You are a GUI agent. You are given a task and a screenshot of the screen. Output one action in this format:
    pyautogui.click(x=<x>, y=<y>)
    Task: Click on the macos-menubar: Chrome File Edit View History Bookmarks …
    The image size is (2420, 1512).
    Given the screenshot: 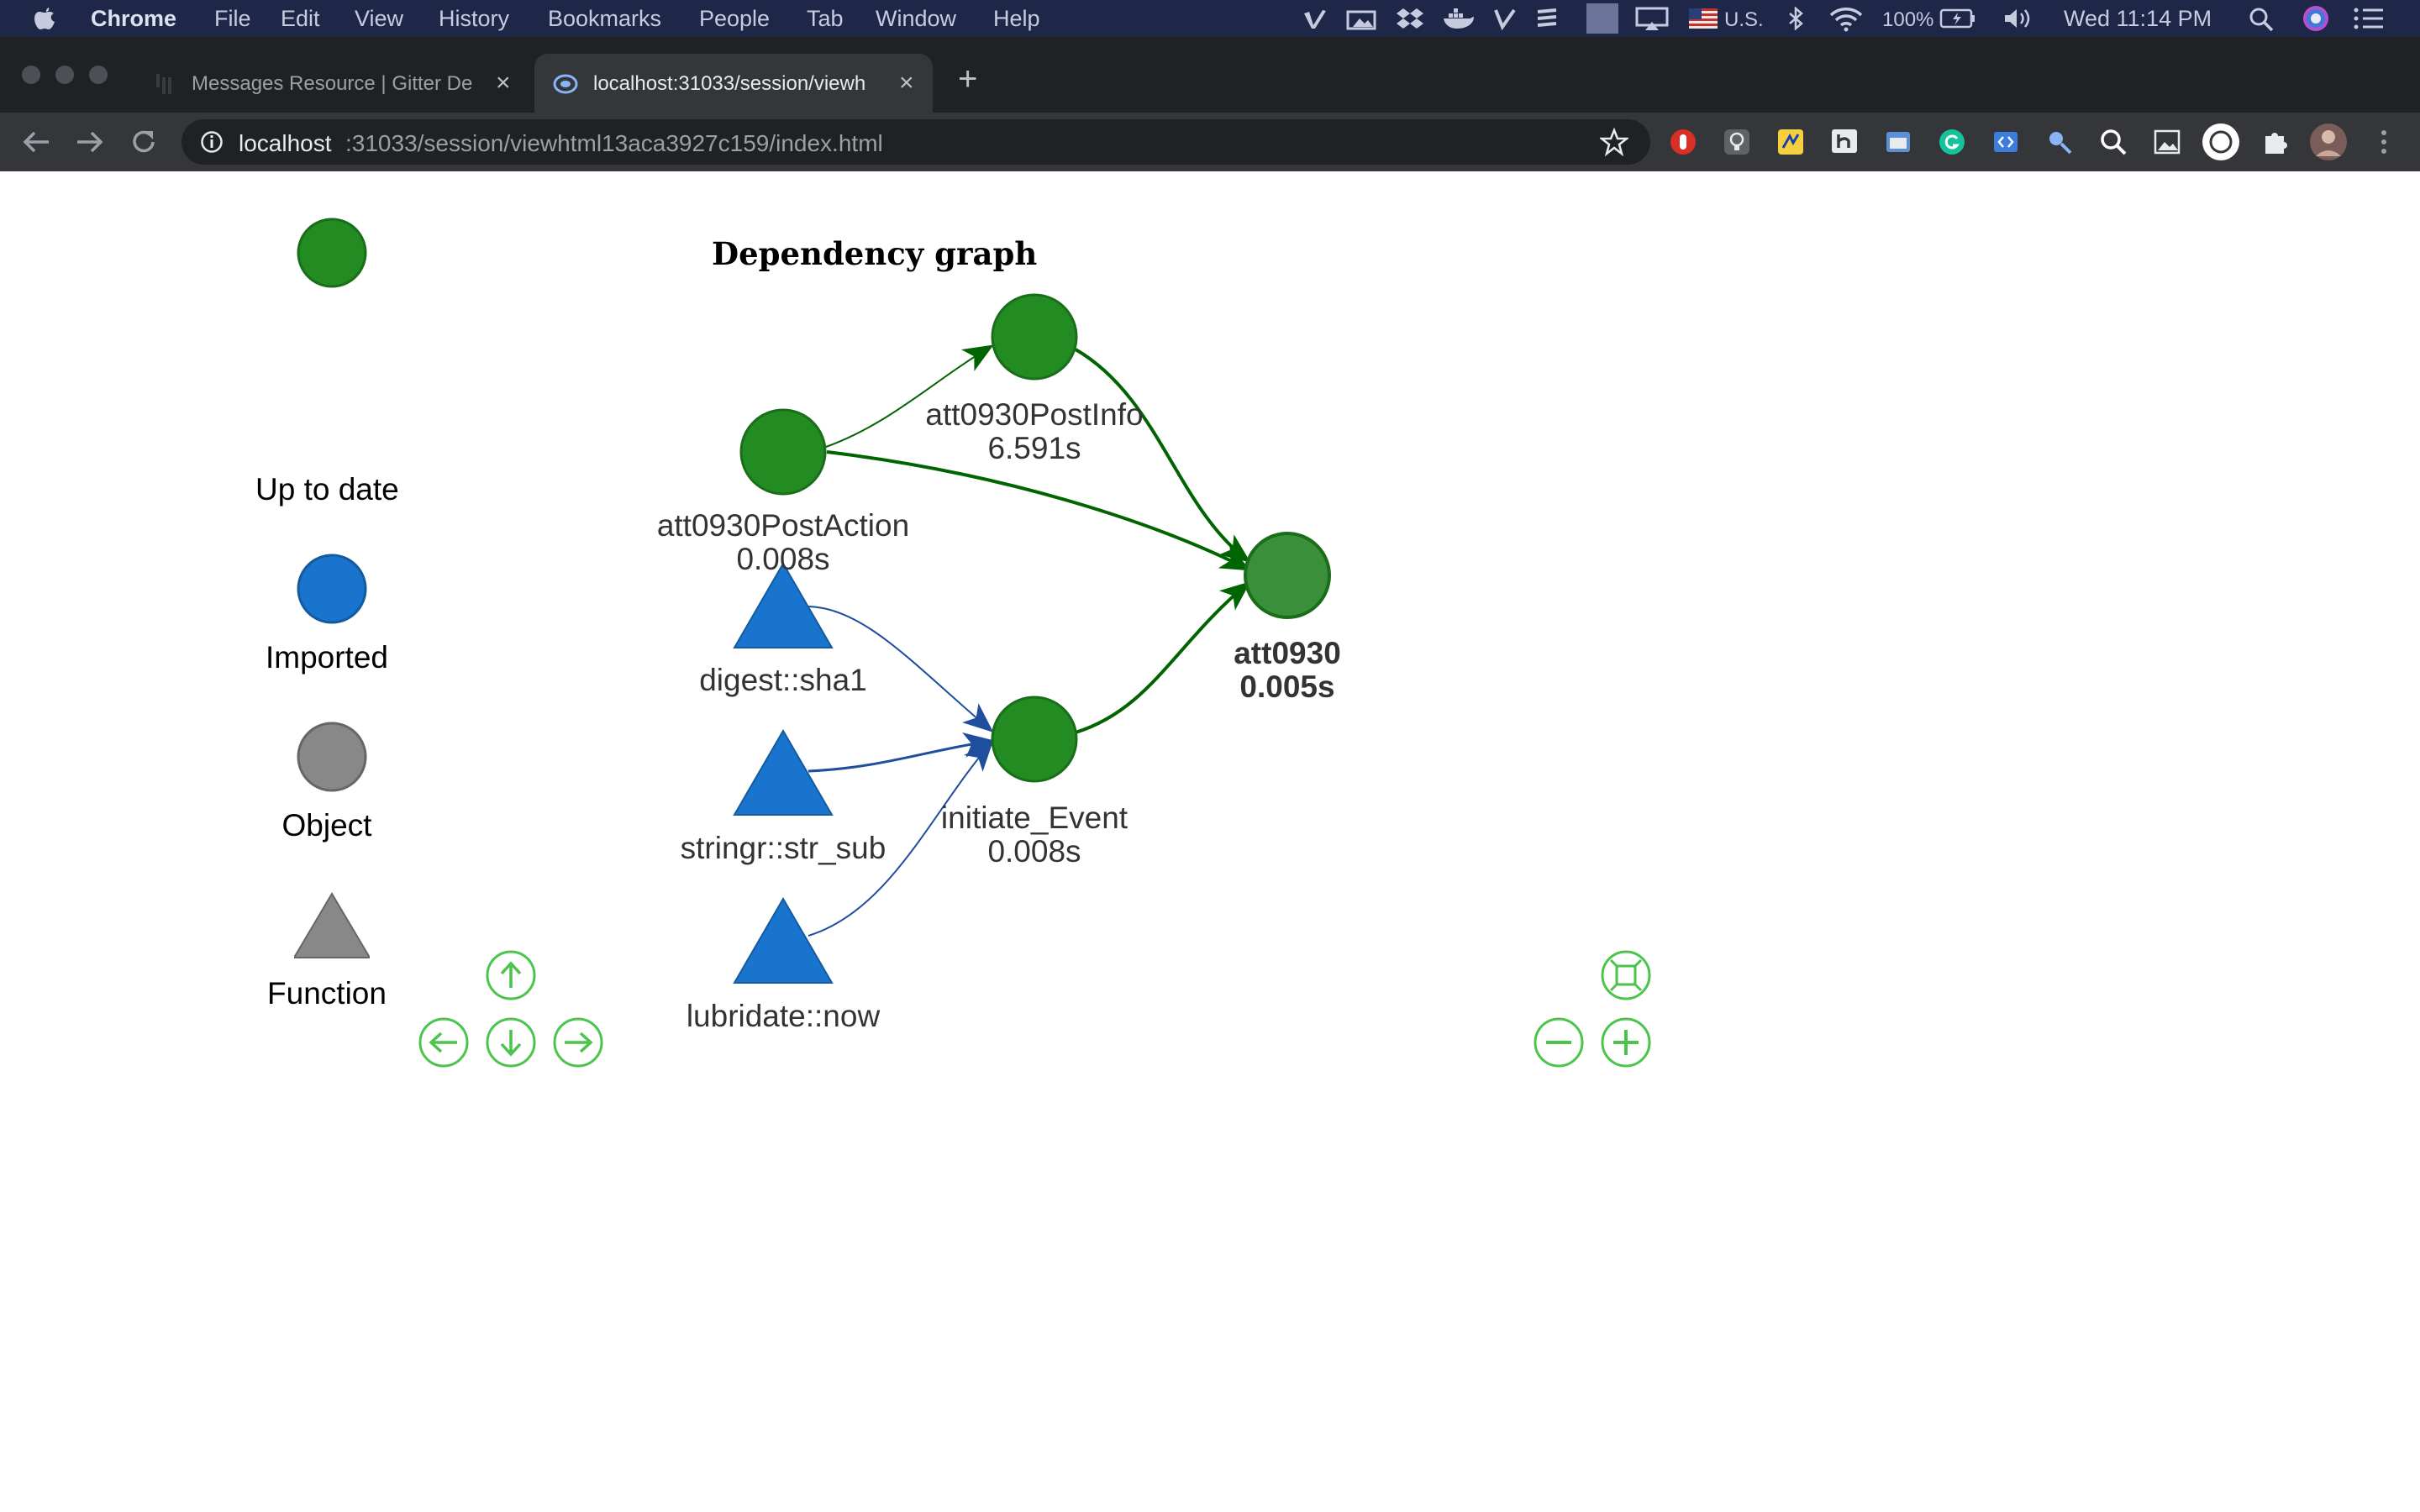 What is the action you would take?
    pyautogui.click(x=1210, y=18)
    